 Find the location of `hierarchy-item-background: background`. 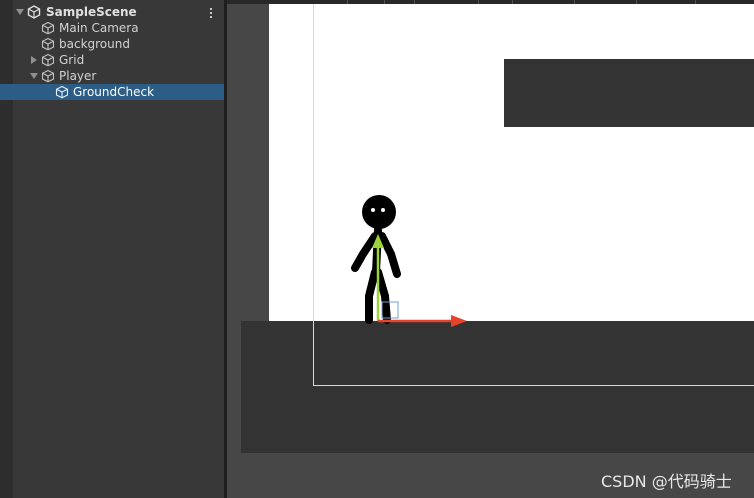

hierarchy-item-background: background is located at coordinates (112, 44).